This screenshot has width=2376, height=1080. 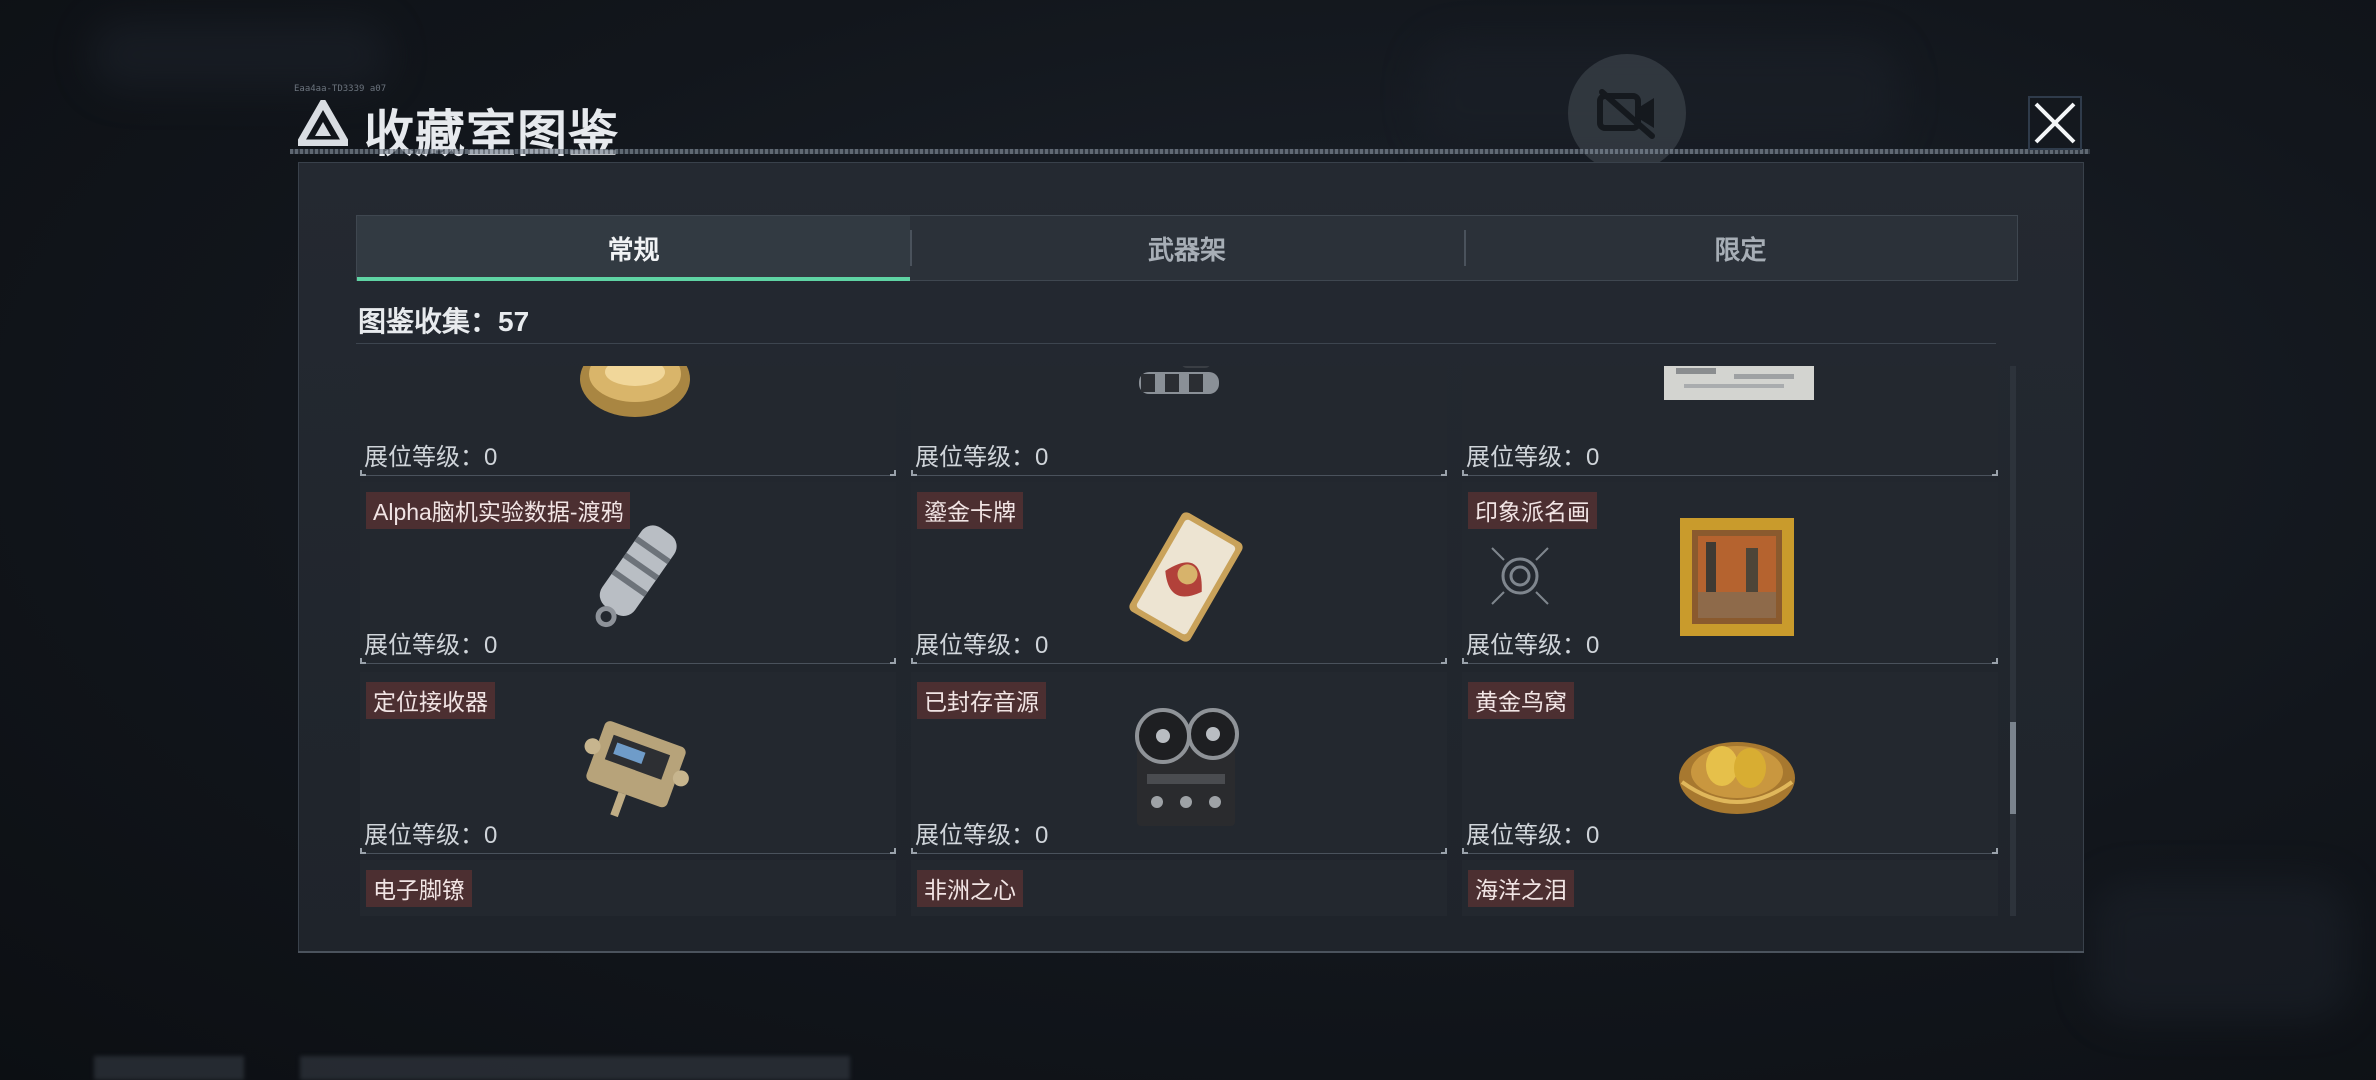 What do you see at coordinates (1740, 248) in the screenshot?
I see `tab-limited: 限定` at bounding box center [1740, 248].